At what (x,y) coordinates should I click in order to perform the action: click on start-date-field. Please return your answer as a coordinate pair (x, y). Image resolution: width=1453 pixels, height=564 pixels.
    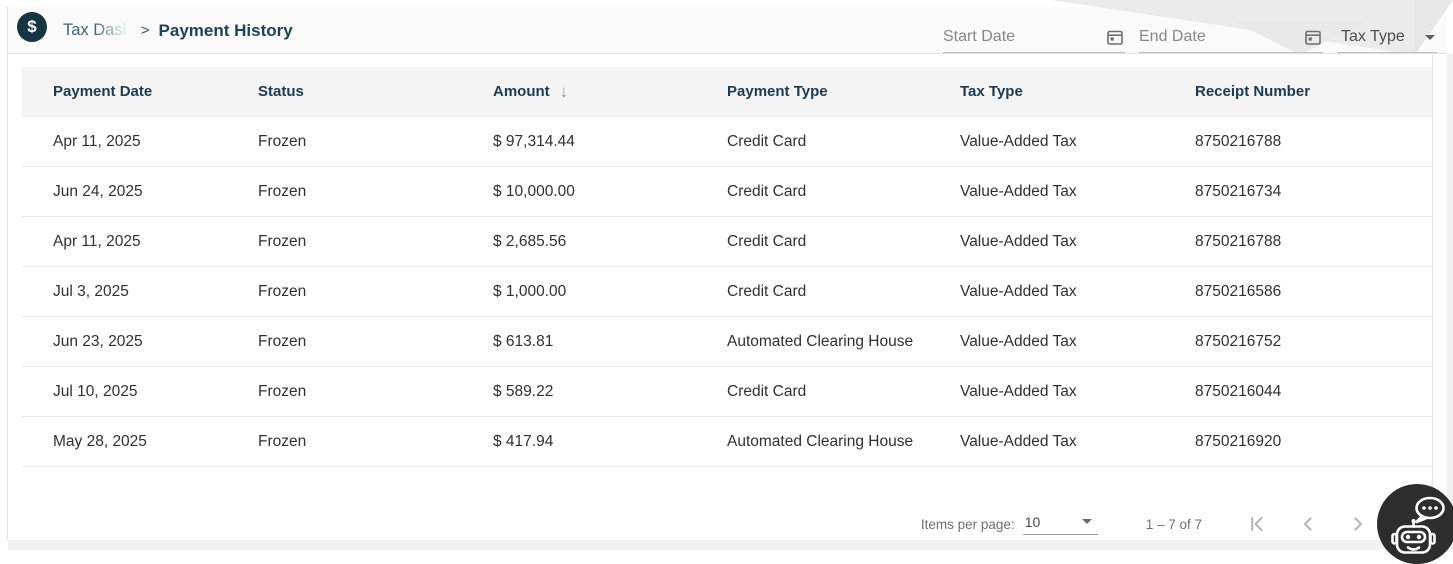
    Looking at the image, I should click on (1034, 40).